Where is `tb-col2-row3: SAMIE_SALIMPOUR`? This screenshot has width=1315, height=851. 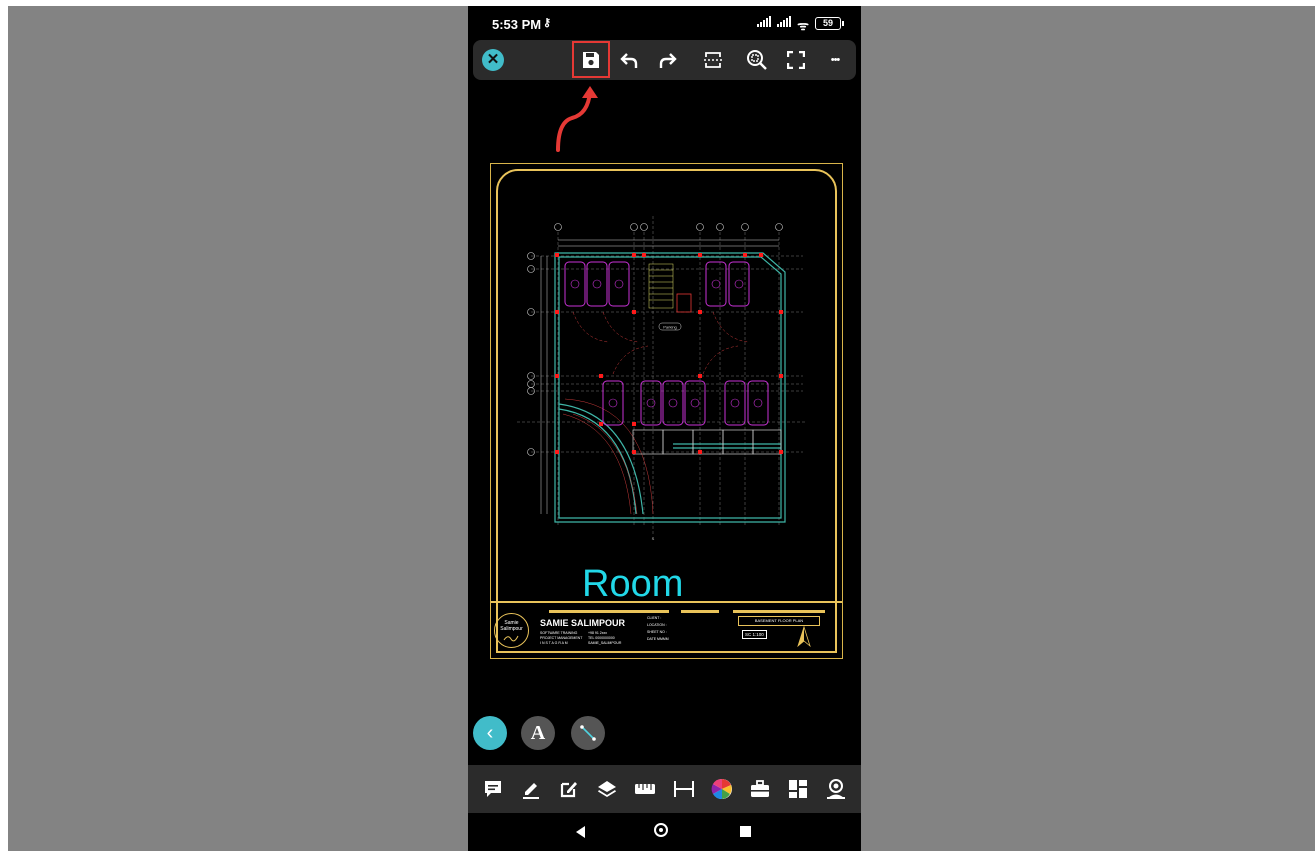 tb-col2-row3: SAMIE_SALIMPOUR is located at coordinates (605, 643).